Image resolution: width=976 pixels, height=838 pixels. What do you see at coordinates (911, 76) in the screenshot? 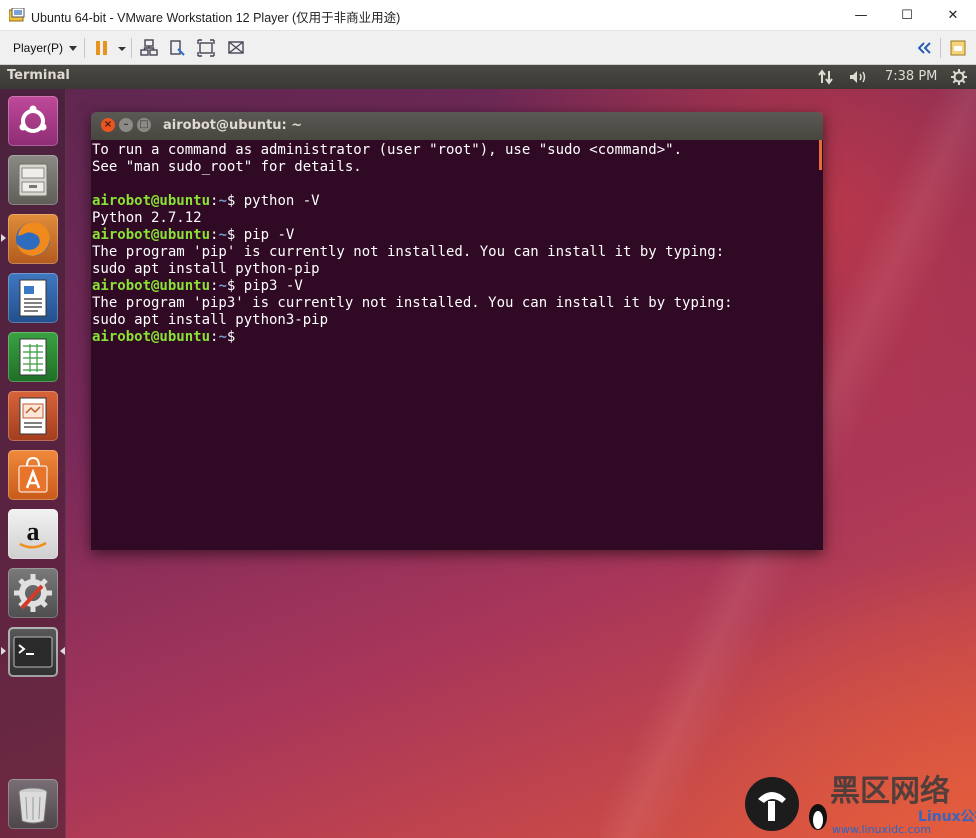
I see `panel-clock: 7:38 PM` at bounding box center [911, 76].